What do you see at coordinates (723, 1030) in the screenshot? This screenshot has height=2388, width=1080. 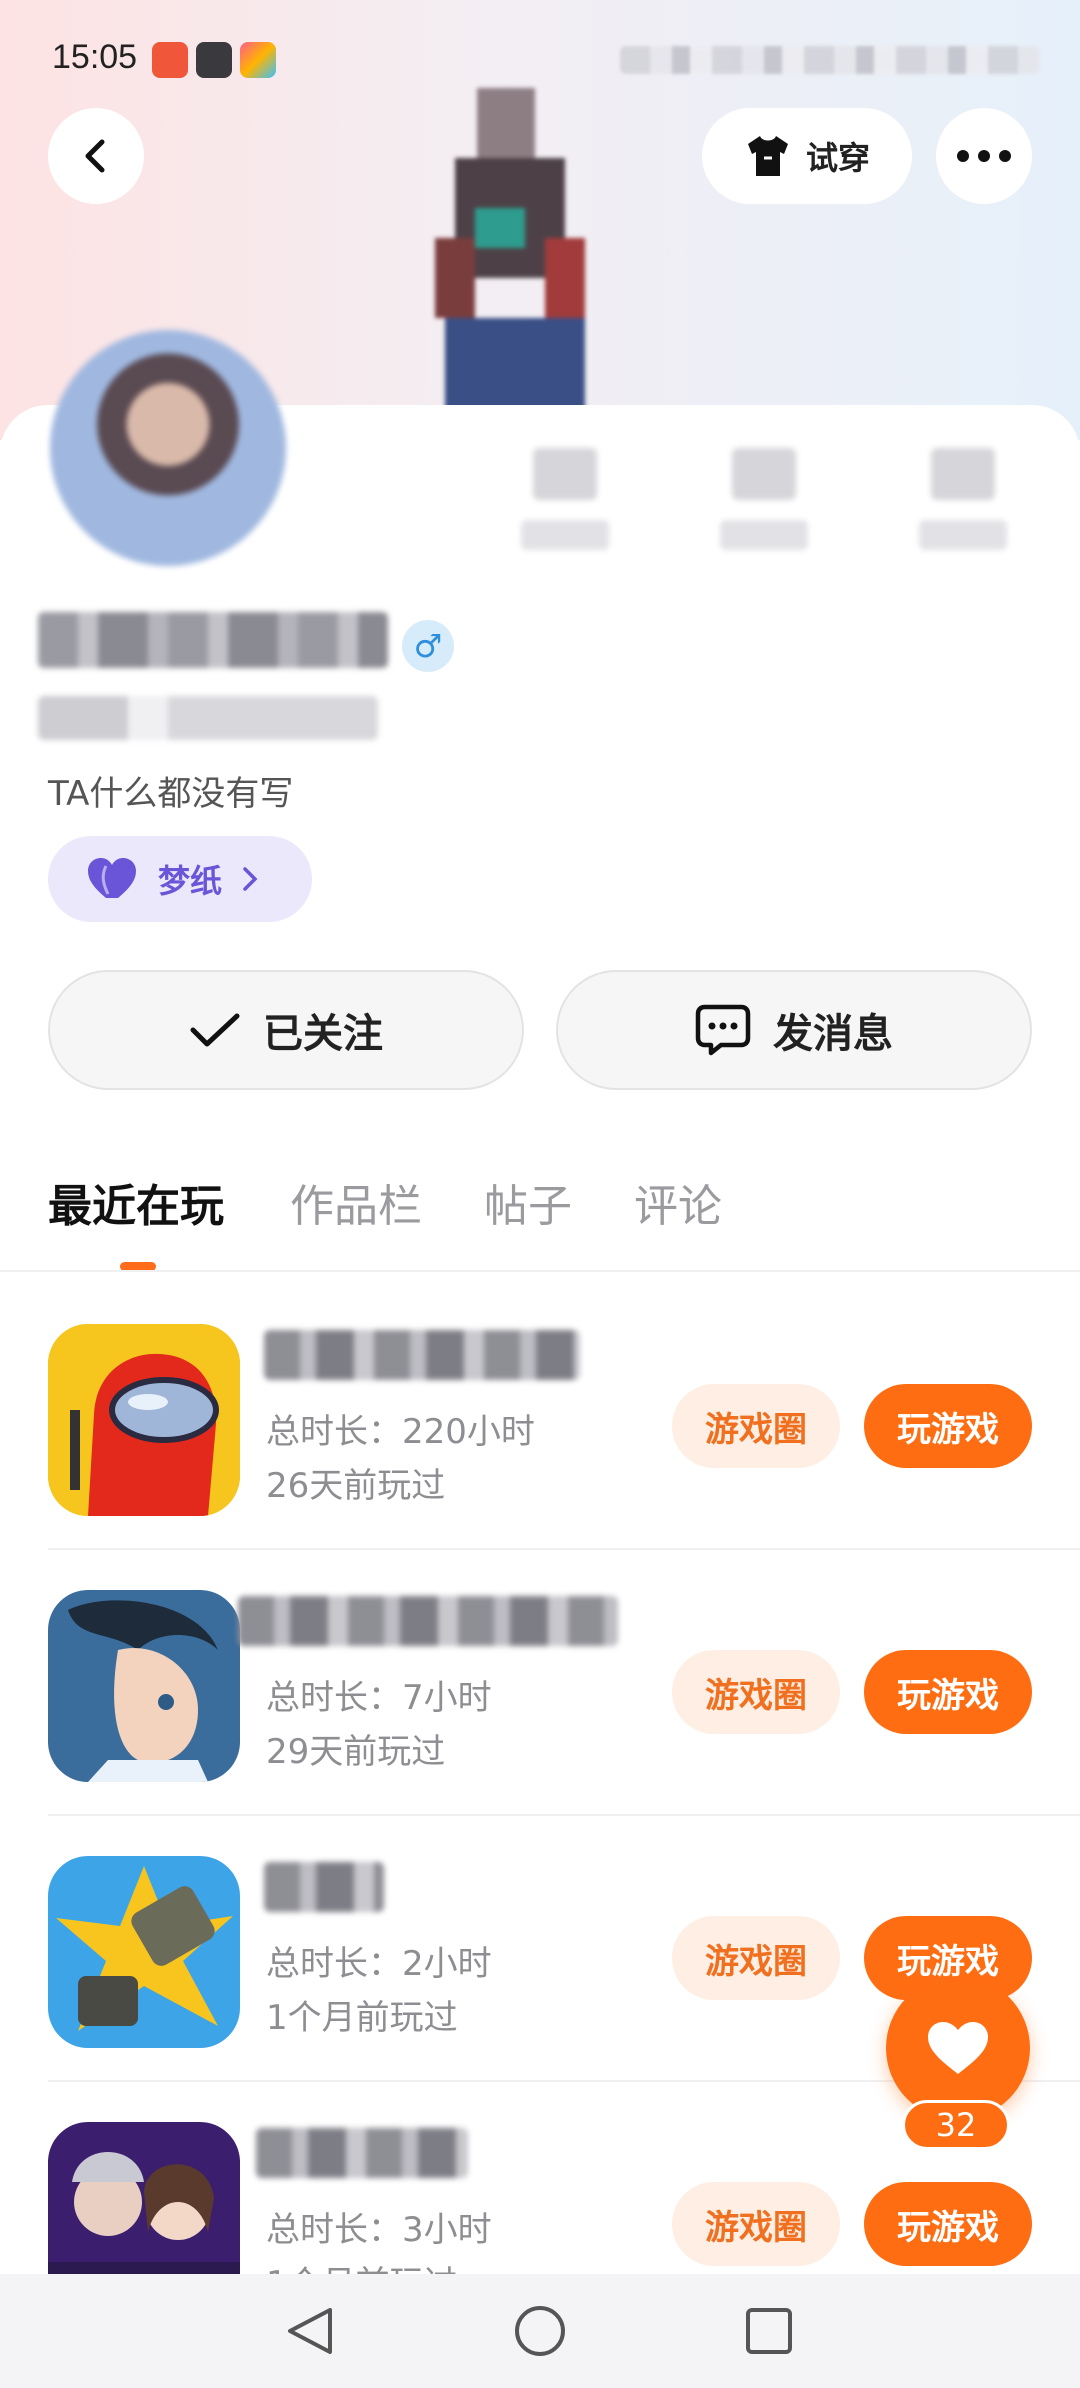 I see `chat-bubble-icon` at bounding box center [723, 1030].